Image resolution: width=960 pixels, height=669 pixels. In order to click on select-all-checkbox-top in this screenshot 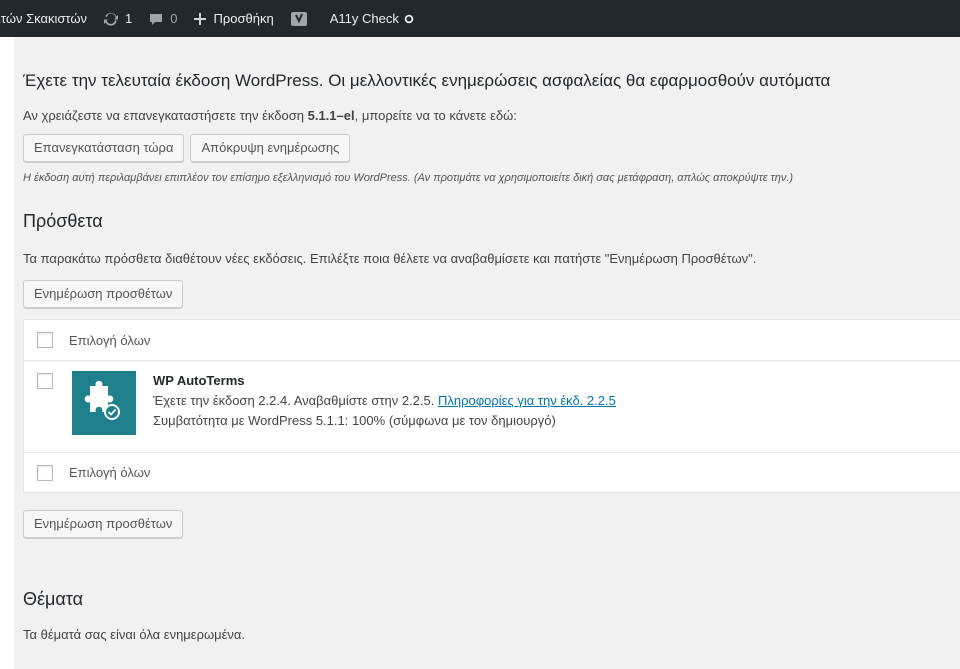, I will do `click(45, 340)`.